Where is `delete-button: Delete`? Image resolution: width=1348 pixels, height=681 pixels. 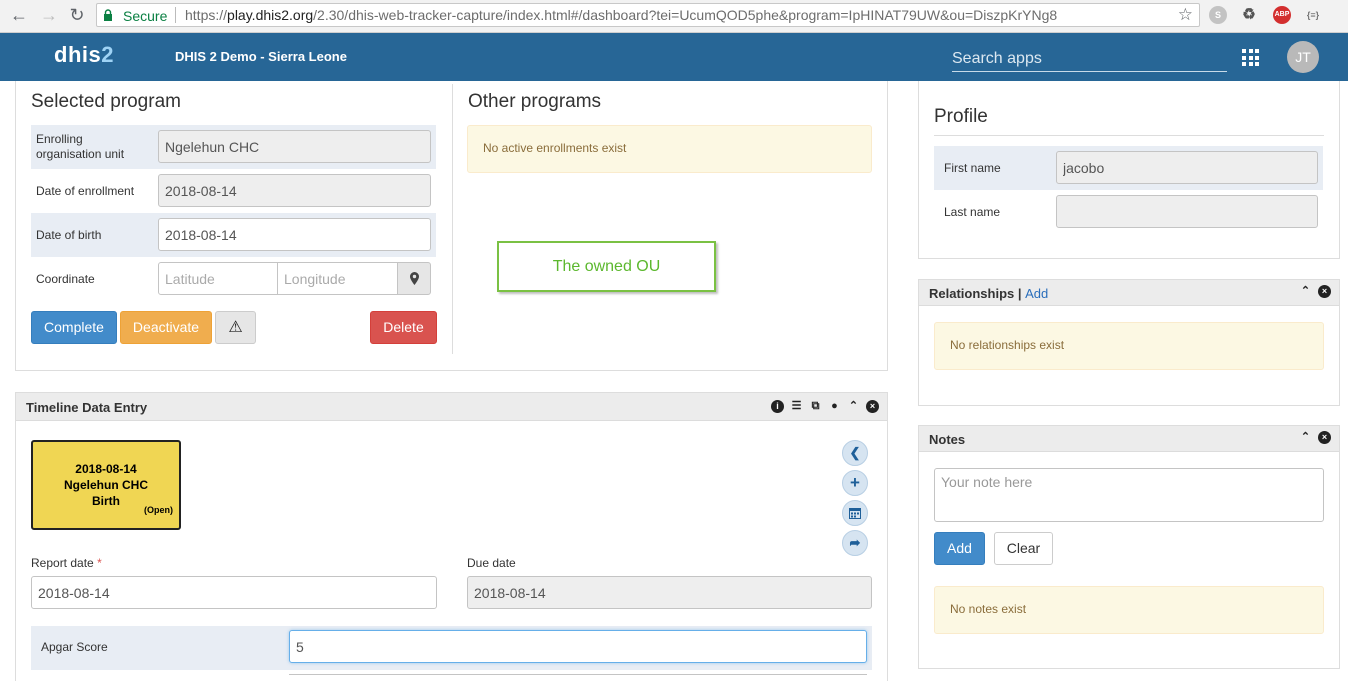
delete-button: Delete is located at coordinates (403, 327).